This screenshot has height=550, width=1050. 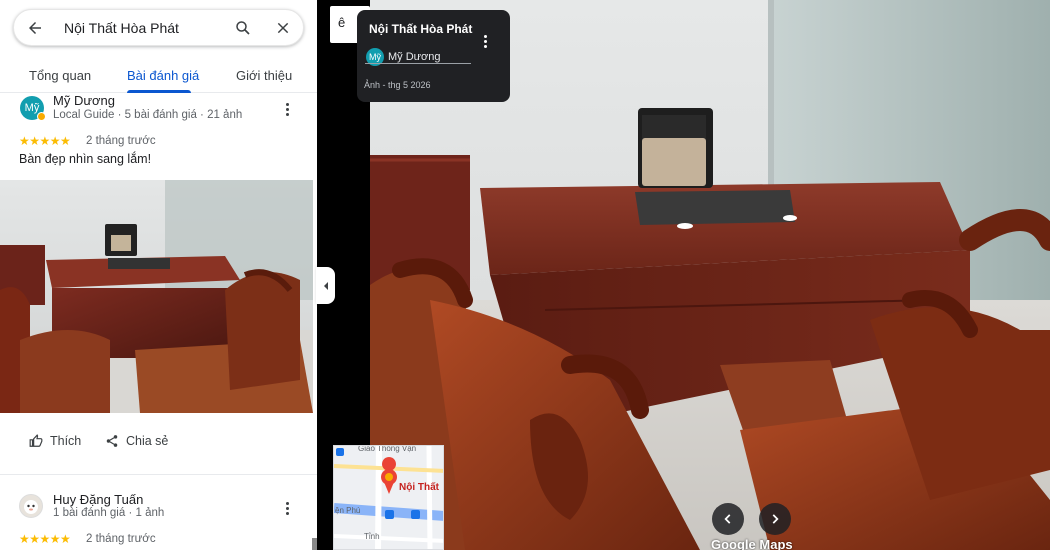 I want to click on scrollbar, so click(x=314, y=544).